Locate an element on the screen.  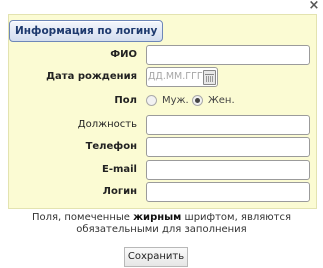
login-row: Логин is located at coordinates (161, 192).